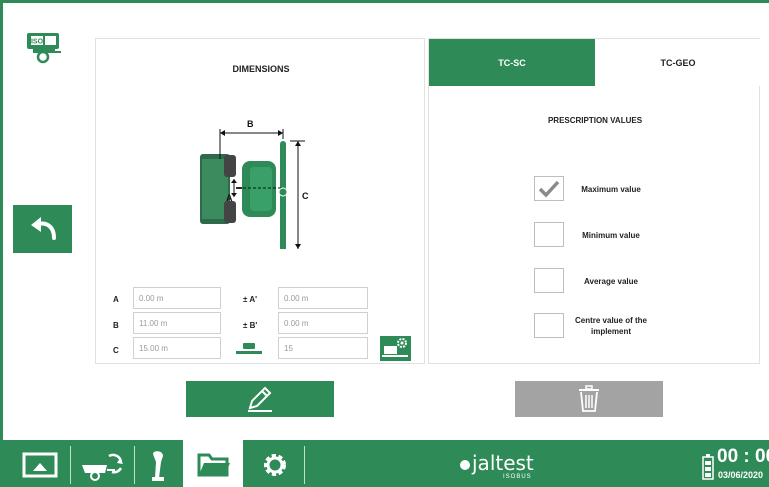  Describe the element at coordinates (249, 348) in the screenshot. I see `implement-sections-icon` at that location.